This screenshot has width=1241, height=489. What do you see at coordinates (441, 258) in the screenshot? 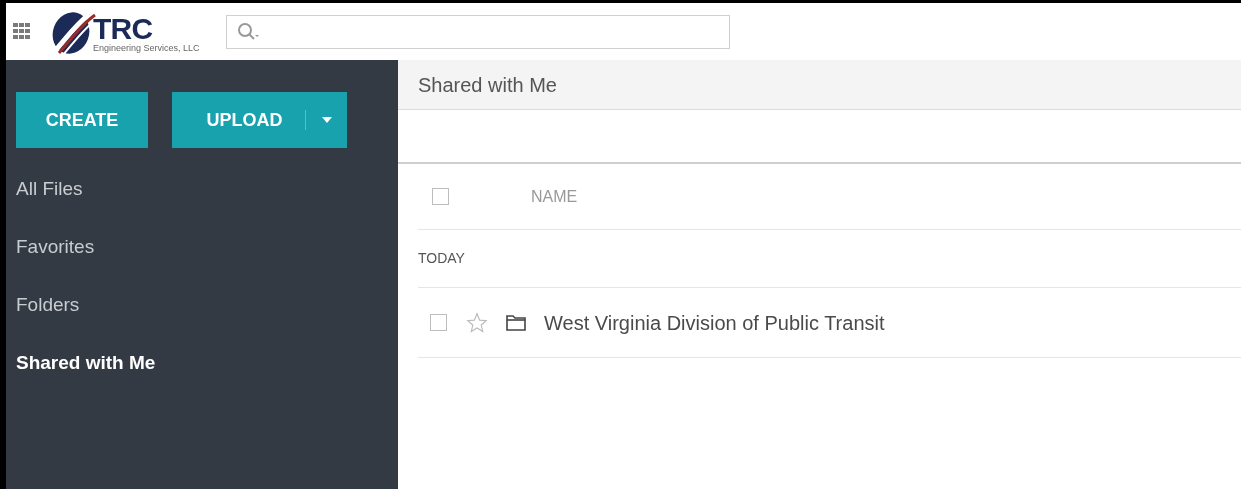
I see `group-label: TODAY` at bounding box center [441, 258].